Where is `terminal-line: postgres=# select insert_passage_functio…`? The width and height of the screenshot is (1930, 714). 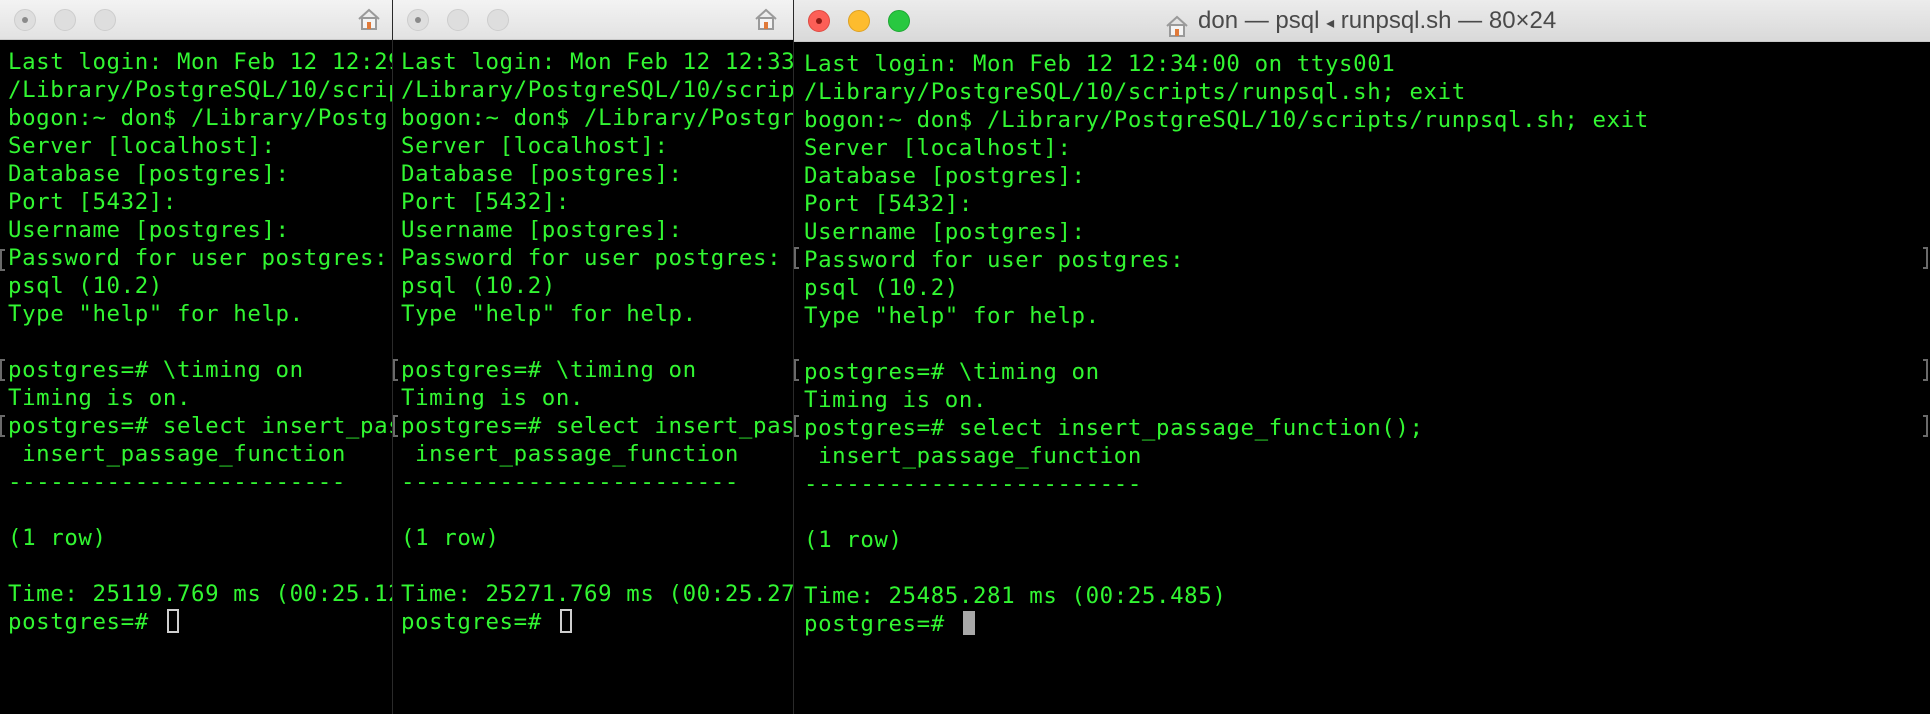 terminal-line: postgres=# select insert_passage_functio… is located at coordinates (1114, 428).